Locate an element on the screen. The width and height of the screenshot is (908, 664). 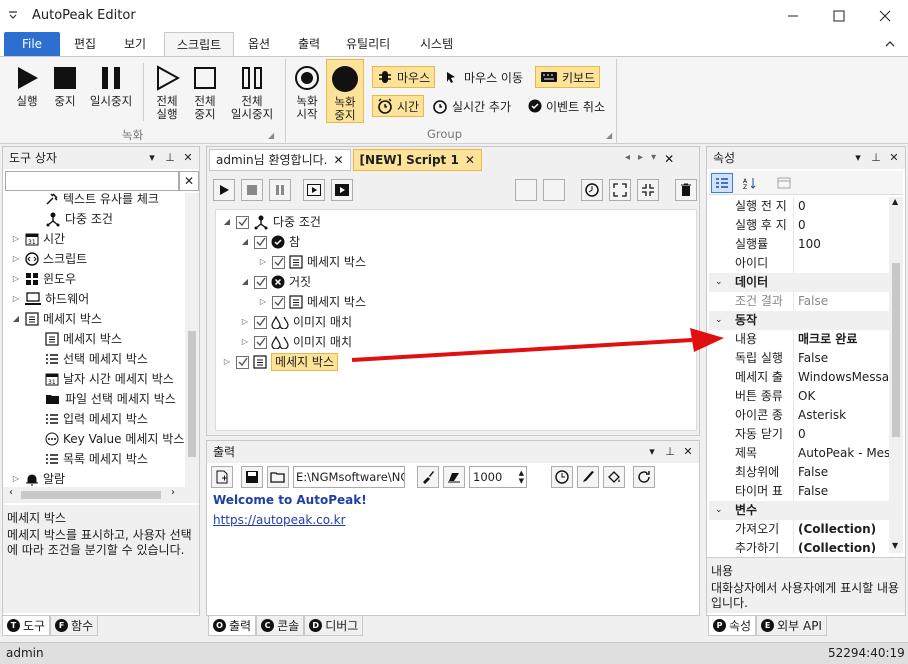
keyboard-toggle: 키보드 is located at coordinates (568, 77).